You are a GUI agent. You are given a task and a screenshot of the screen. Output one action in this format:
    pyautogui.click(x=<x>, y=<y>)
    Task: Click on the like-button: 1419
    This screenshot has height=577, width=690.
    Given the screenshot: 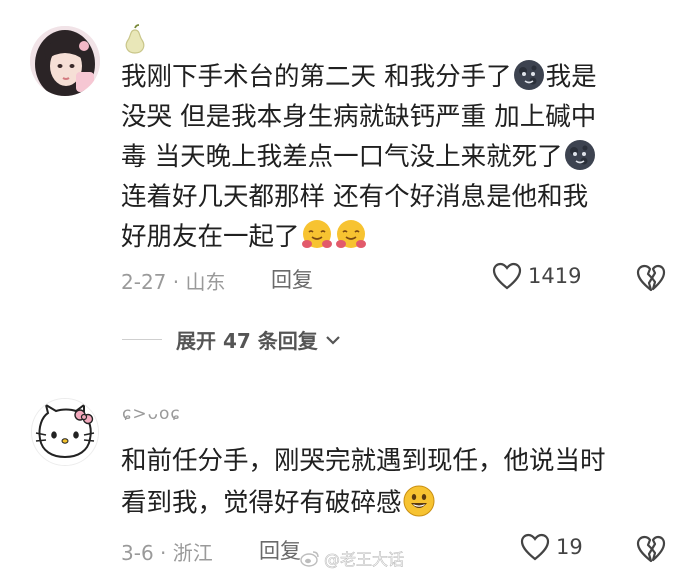 What is the action you would take?
    pyautogui.click(x=536, y=276)
    